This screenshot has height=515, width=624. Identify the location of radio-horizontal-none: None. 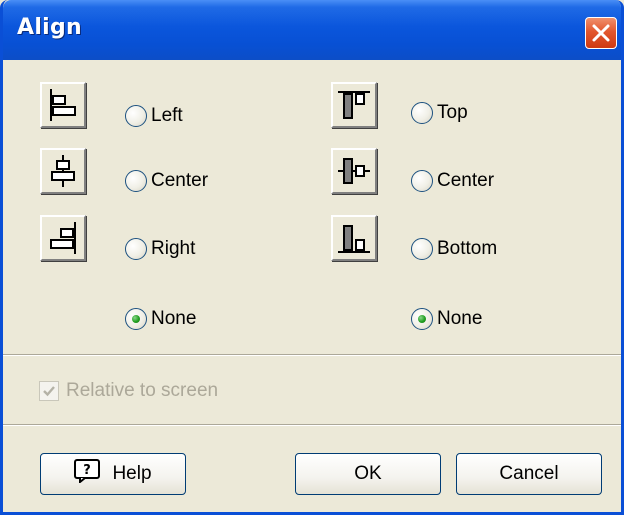
(160, 319).